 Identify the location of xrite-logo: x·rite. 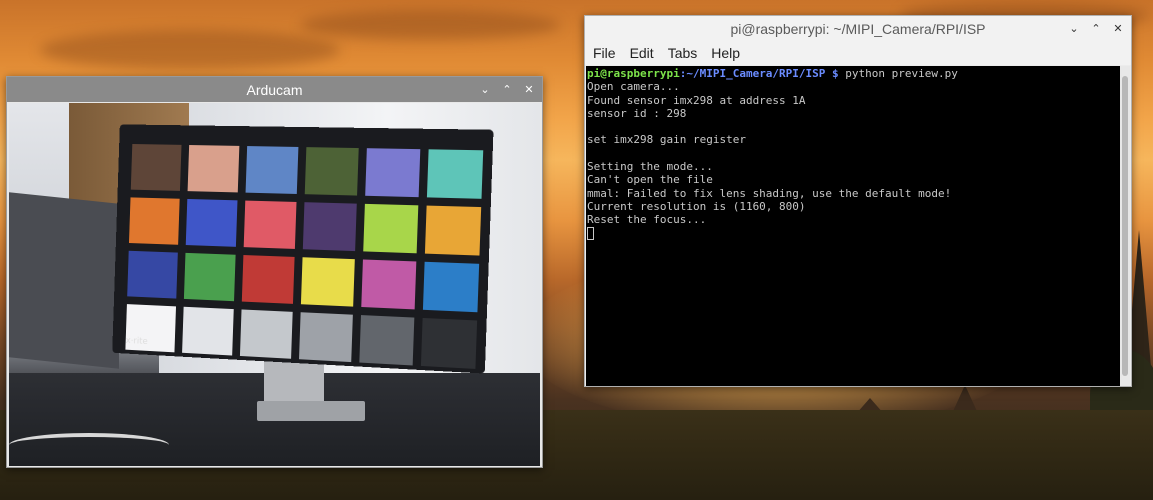
(136, 341).